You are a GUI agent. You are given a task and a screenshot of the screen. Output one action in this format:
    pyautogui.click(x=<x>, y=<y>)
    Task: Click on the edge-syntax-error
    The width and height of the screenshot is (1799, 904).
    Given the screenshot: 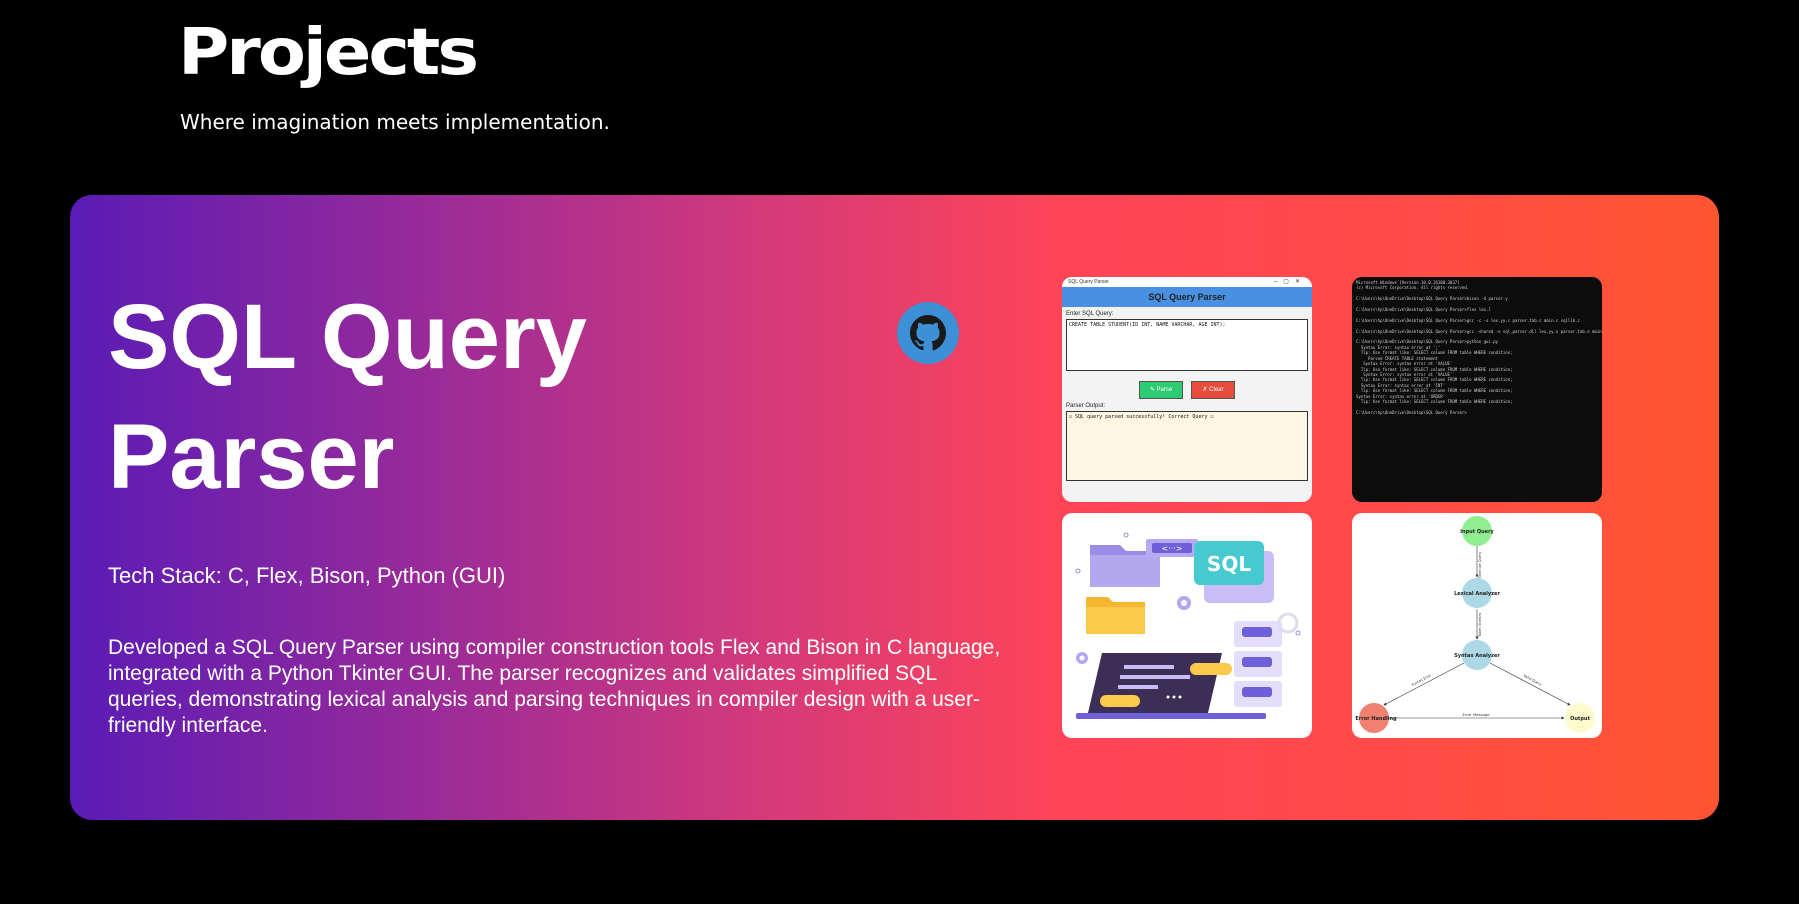 What is the action you would take?
    pyautogui.click(x=1424, y=684)
    